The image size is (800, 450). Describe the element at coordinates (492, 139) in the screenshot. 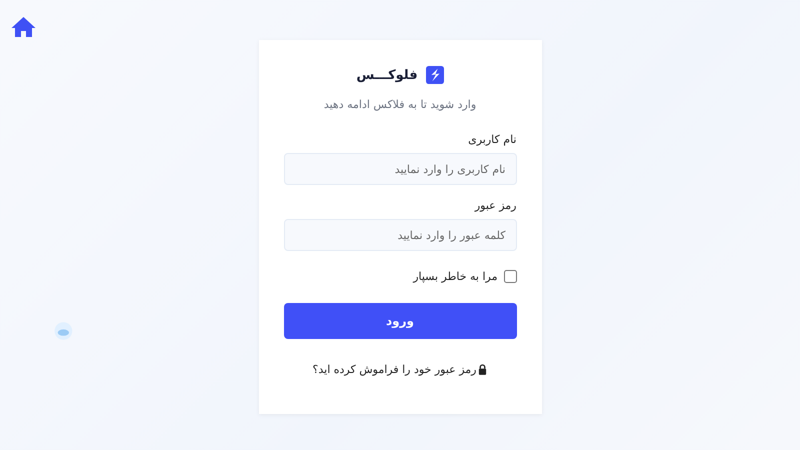

I see `field-label: نام کاربری` at that location.